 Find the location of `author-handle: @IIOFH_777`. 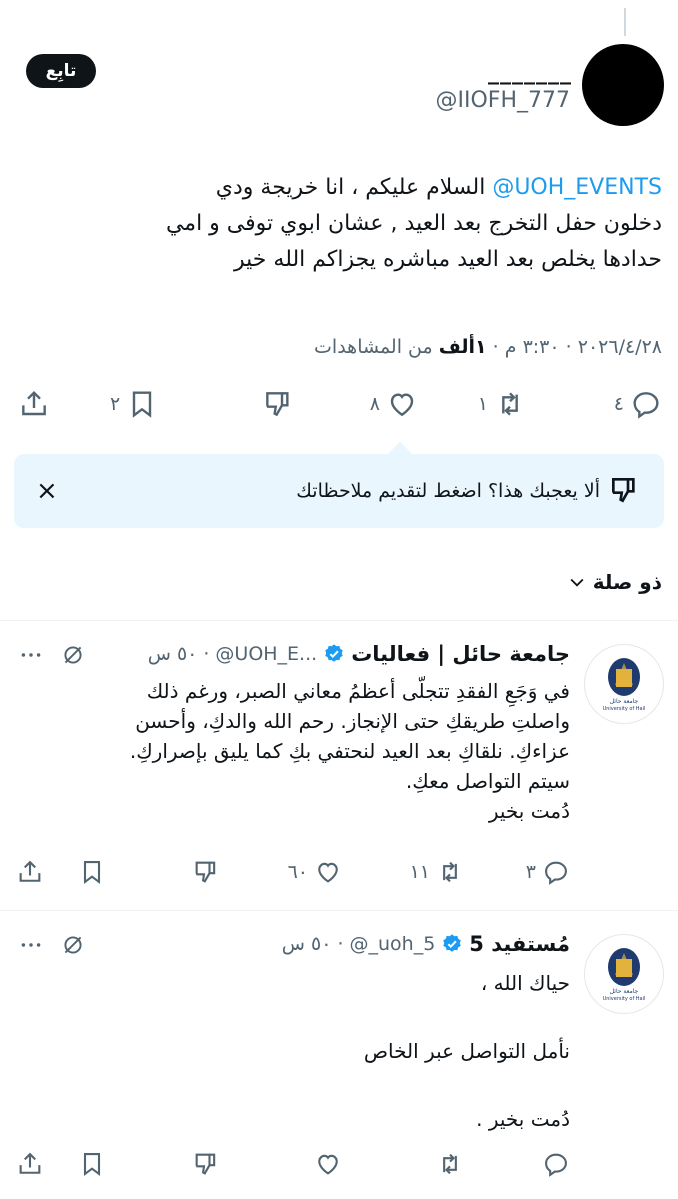

author-handle: @IIOFH_777 is located at coordinates (503, 100).